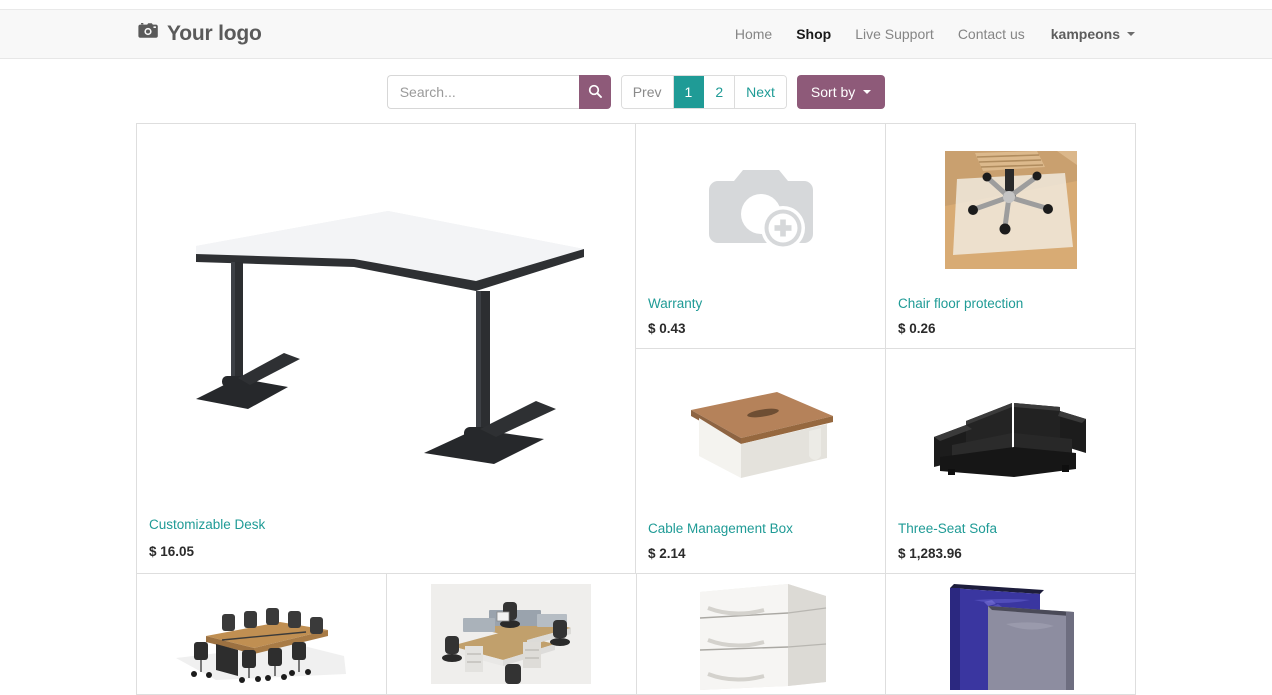  I want to click on sort-by-label: Sort by, so click(833, 92).